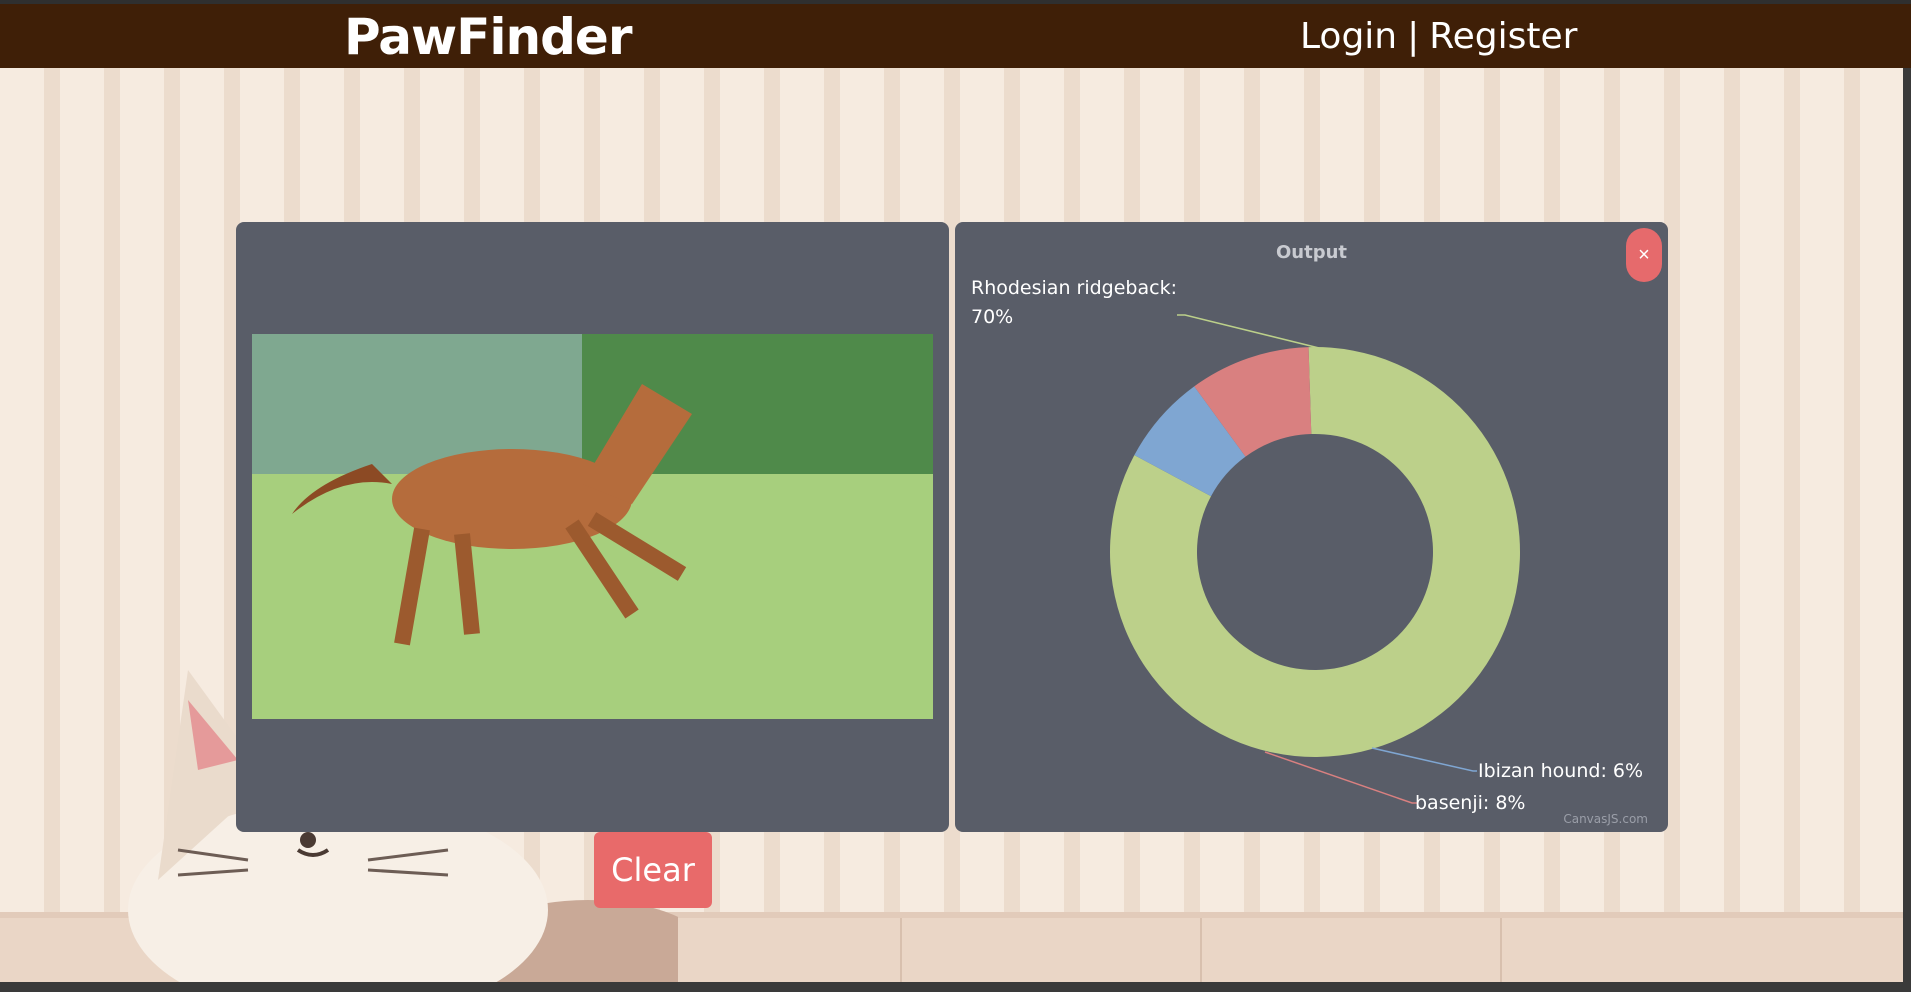 This screenshot has width=1911, height=992. Describe the element at coordinates (1907, 496) in the screenshot. I see `window-right-edge` at that location.